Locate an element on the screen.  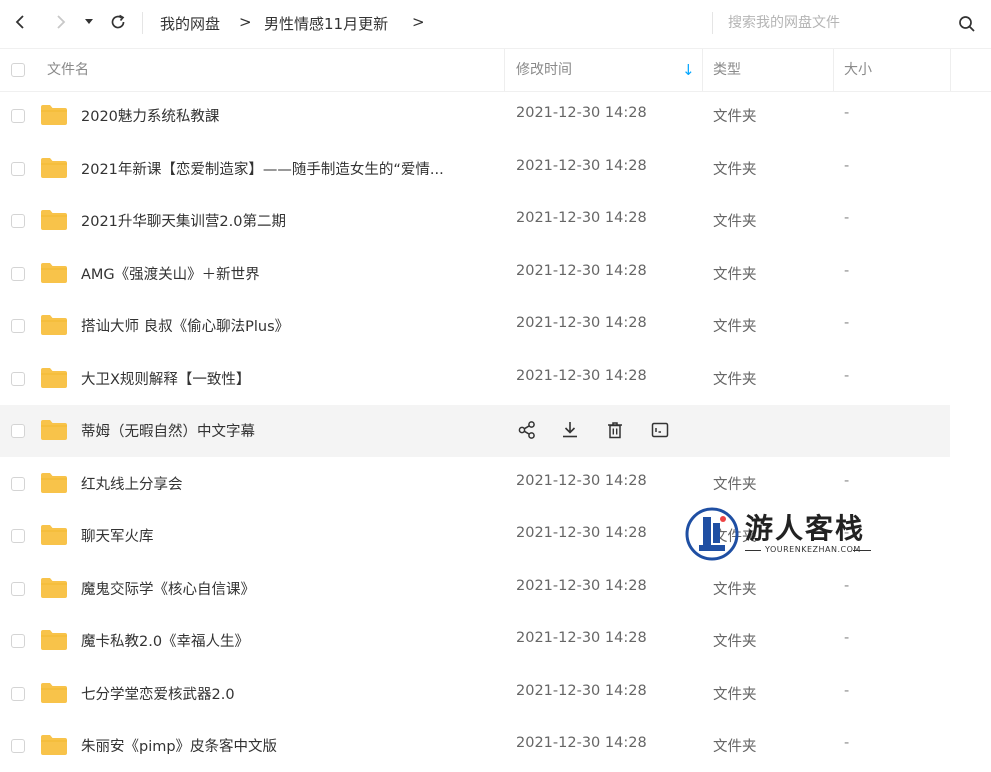
file-name: 魔卡私教2.0《幸福人生》 is located at coordinates (165, 640).